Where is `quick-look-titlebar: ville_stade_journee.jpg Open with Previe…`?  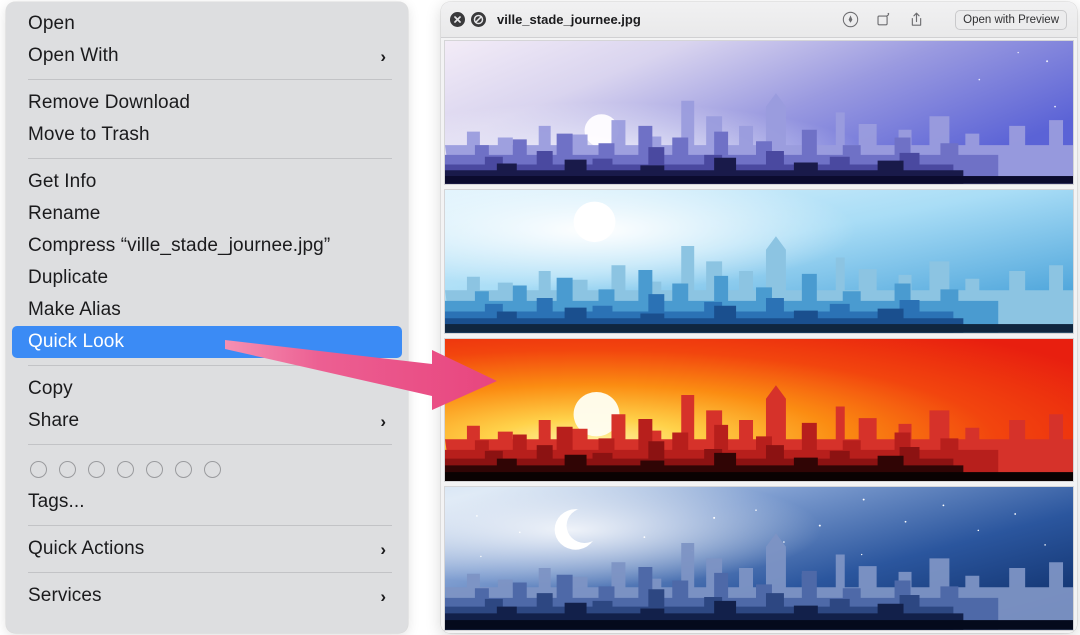
quick-look-titlebar: ville_stade_journee.jpg Open with Previe… is located at coordinates (759, 20).